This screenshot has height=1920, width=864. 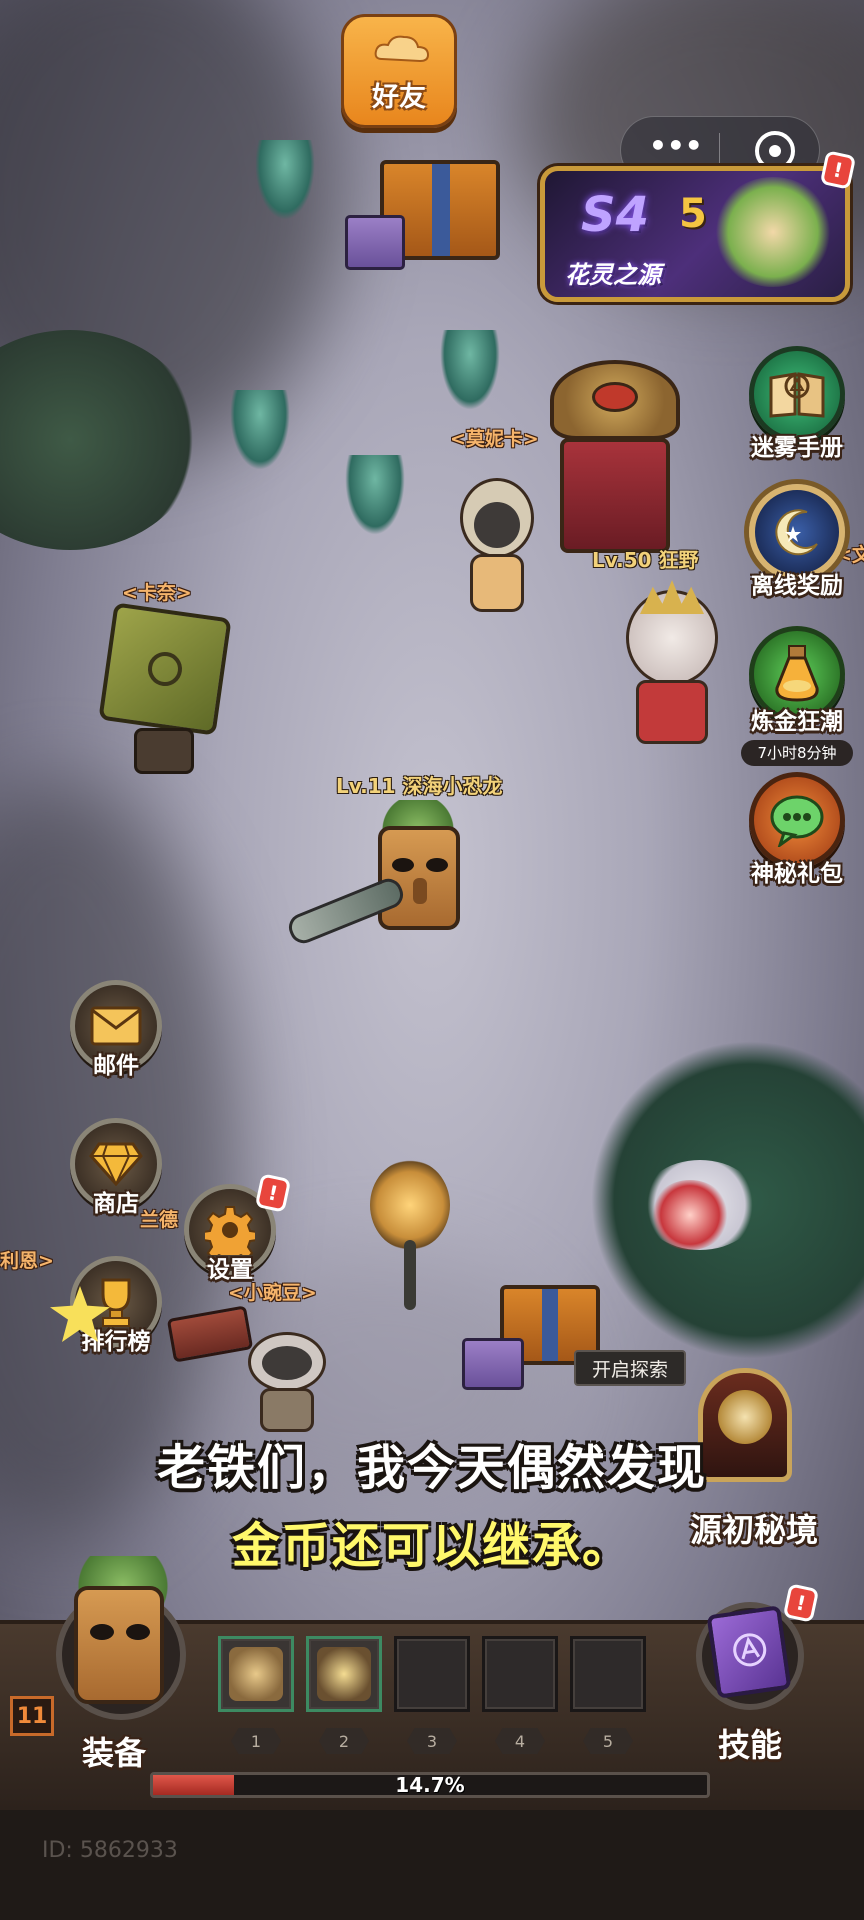 I want to click on slot-number: 5, so click(x=608, y=1741).